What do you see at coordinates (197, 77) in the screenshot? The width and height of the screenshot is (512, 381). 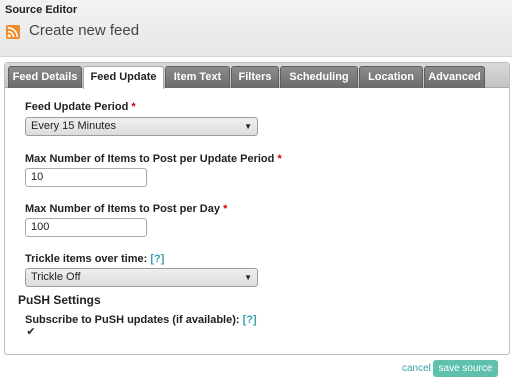 I see `tab-item-text: Item Text` at bounding box center [197, 77].